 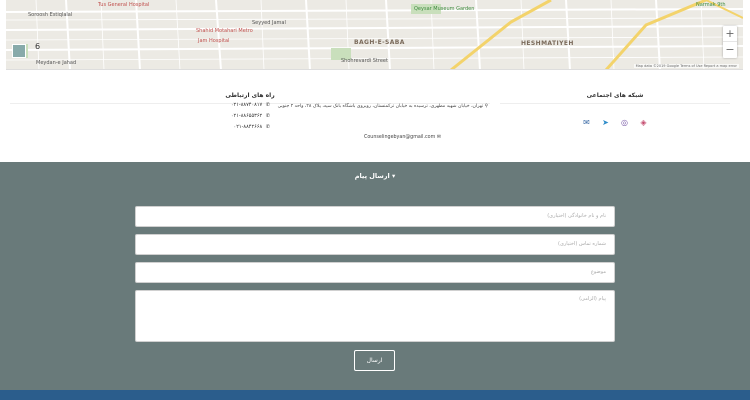 I want to click on map-label: Shohrevardi Street, so click(x=364, y=61).